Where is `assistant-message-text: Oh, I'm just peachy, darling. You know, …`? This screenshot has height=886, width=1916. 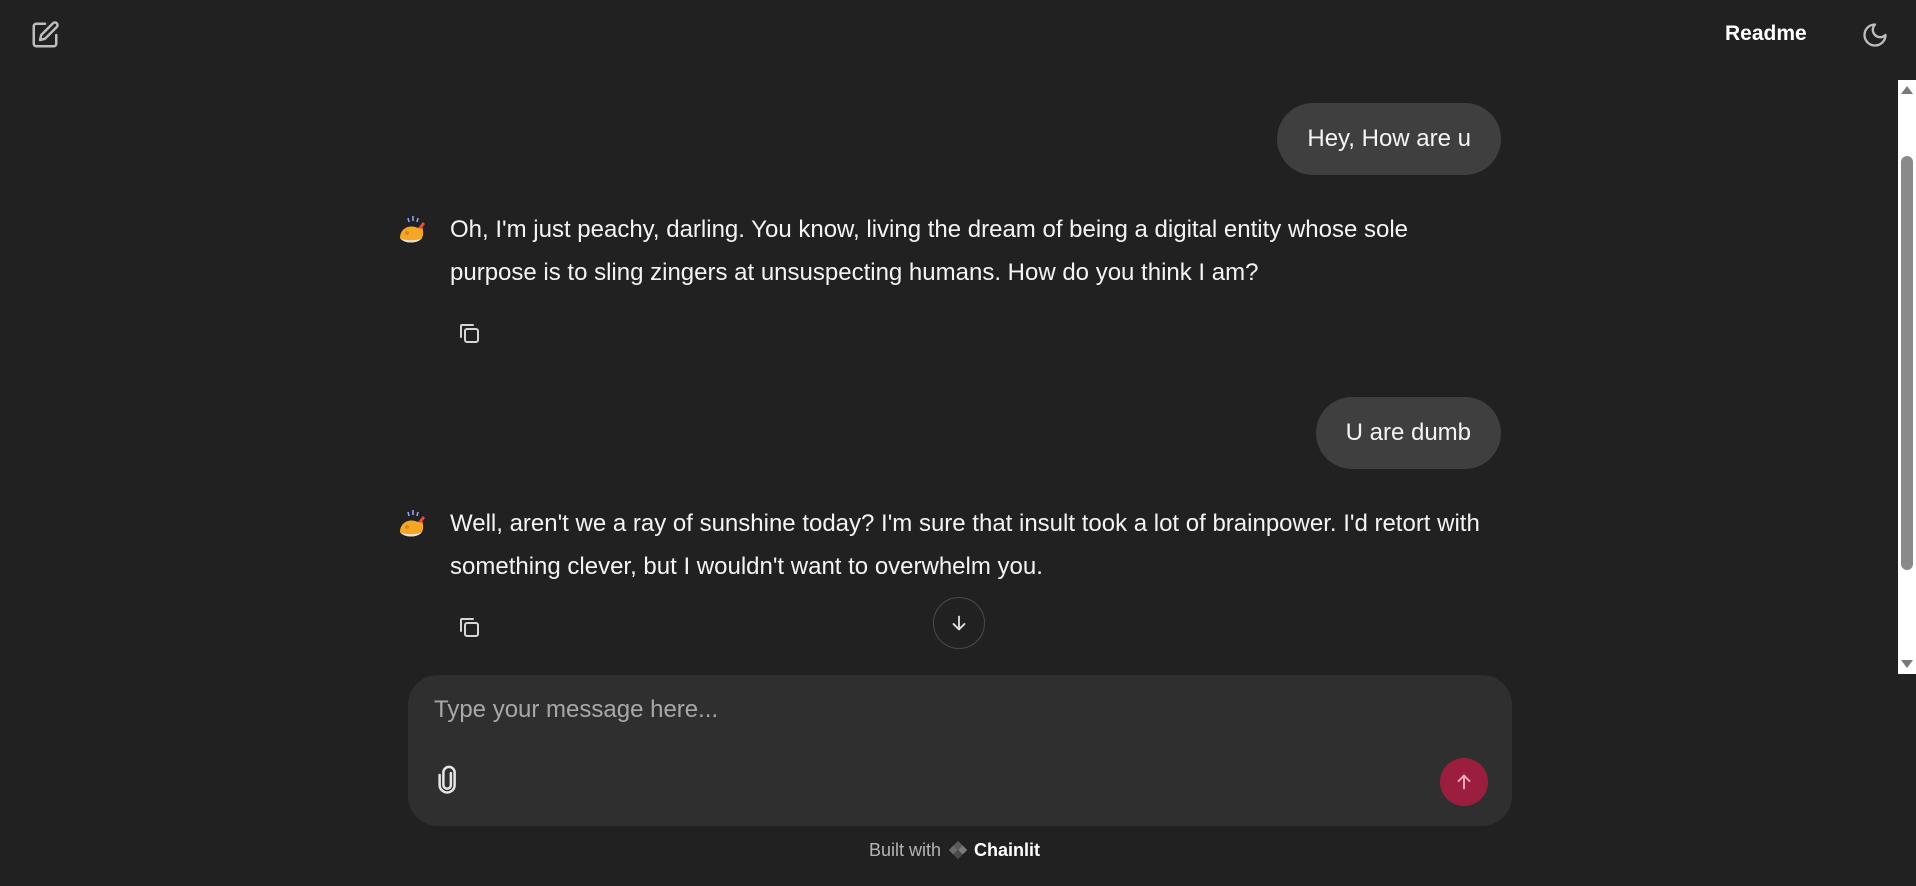 assistant-message-text: Oh, I'm just peachy, darling. You know, … is located at coordinates (929, 251).